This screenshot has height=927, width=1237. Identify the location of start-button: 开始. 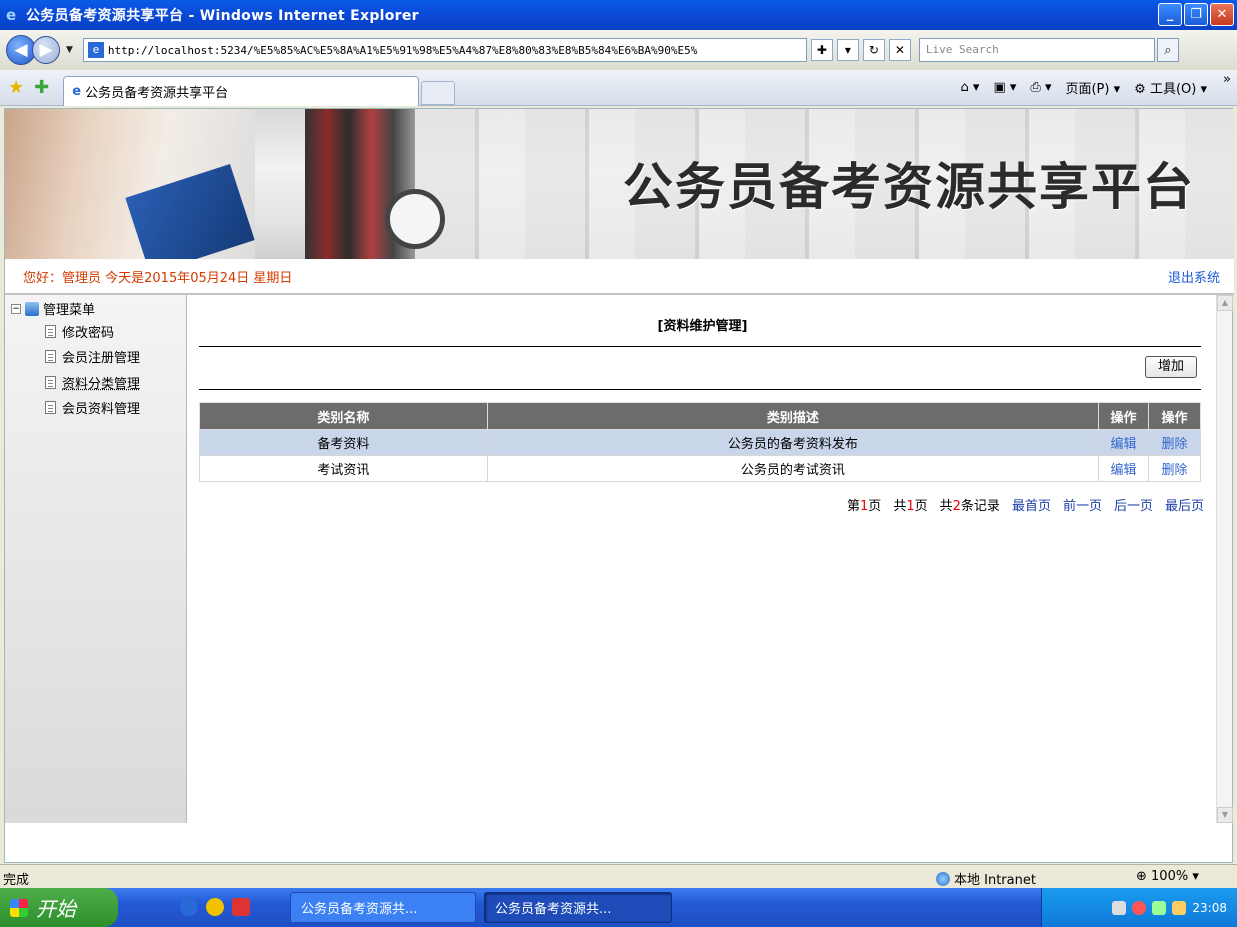
(59, 907).